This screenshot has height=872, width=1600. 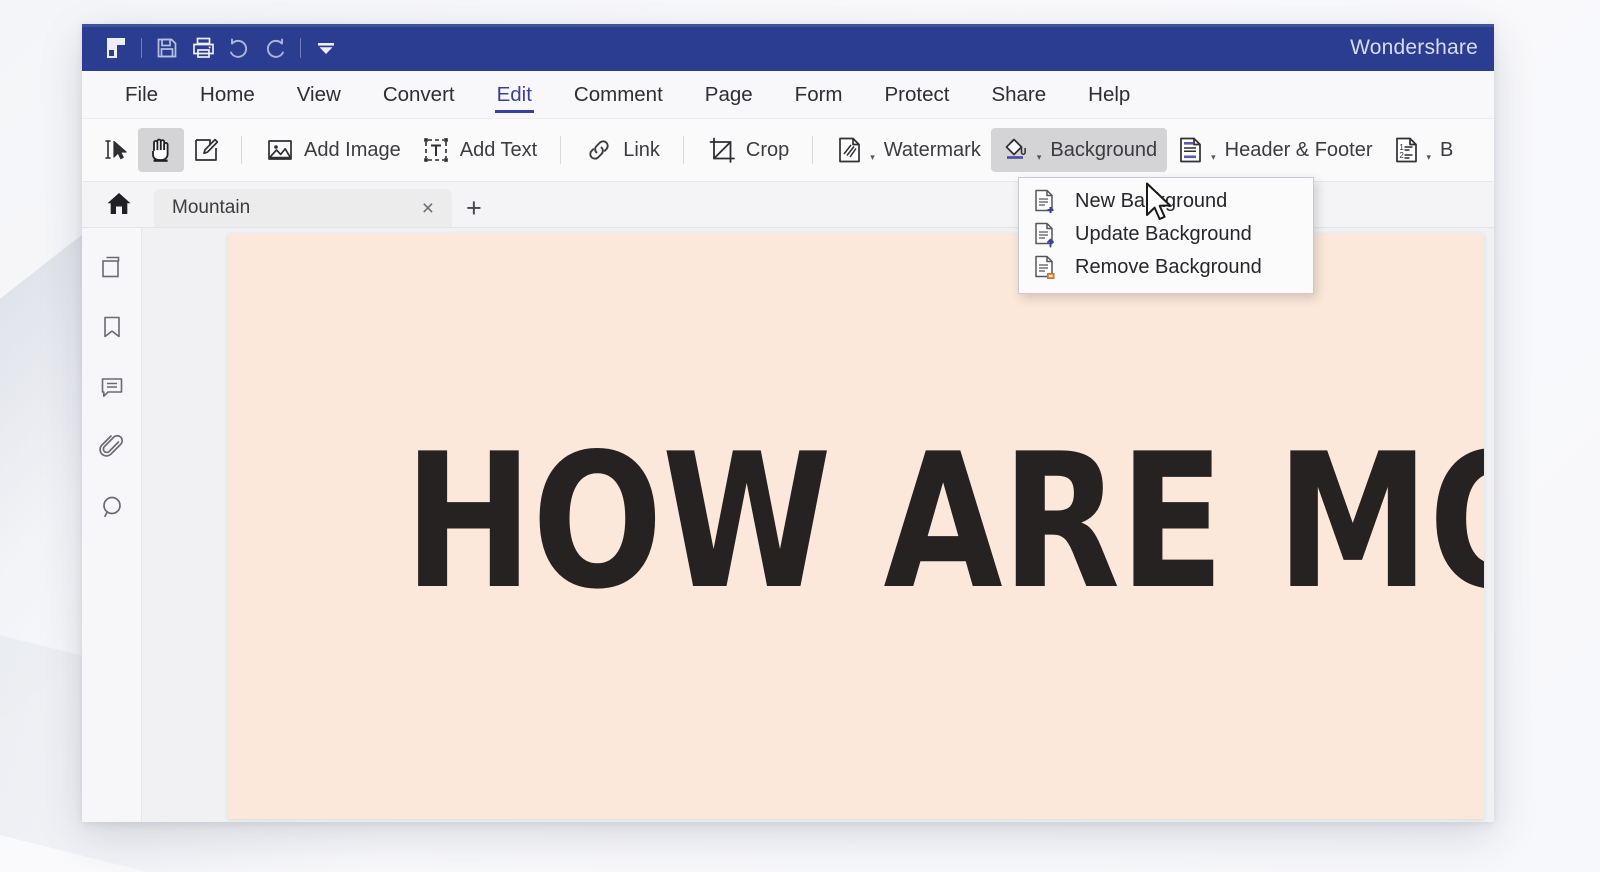 I want to click on menu-item-edit: Edit, so click(x=514, y=95).